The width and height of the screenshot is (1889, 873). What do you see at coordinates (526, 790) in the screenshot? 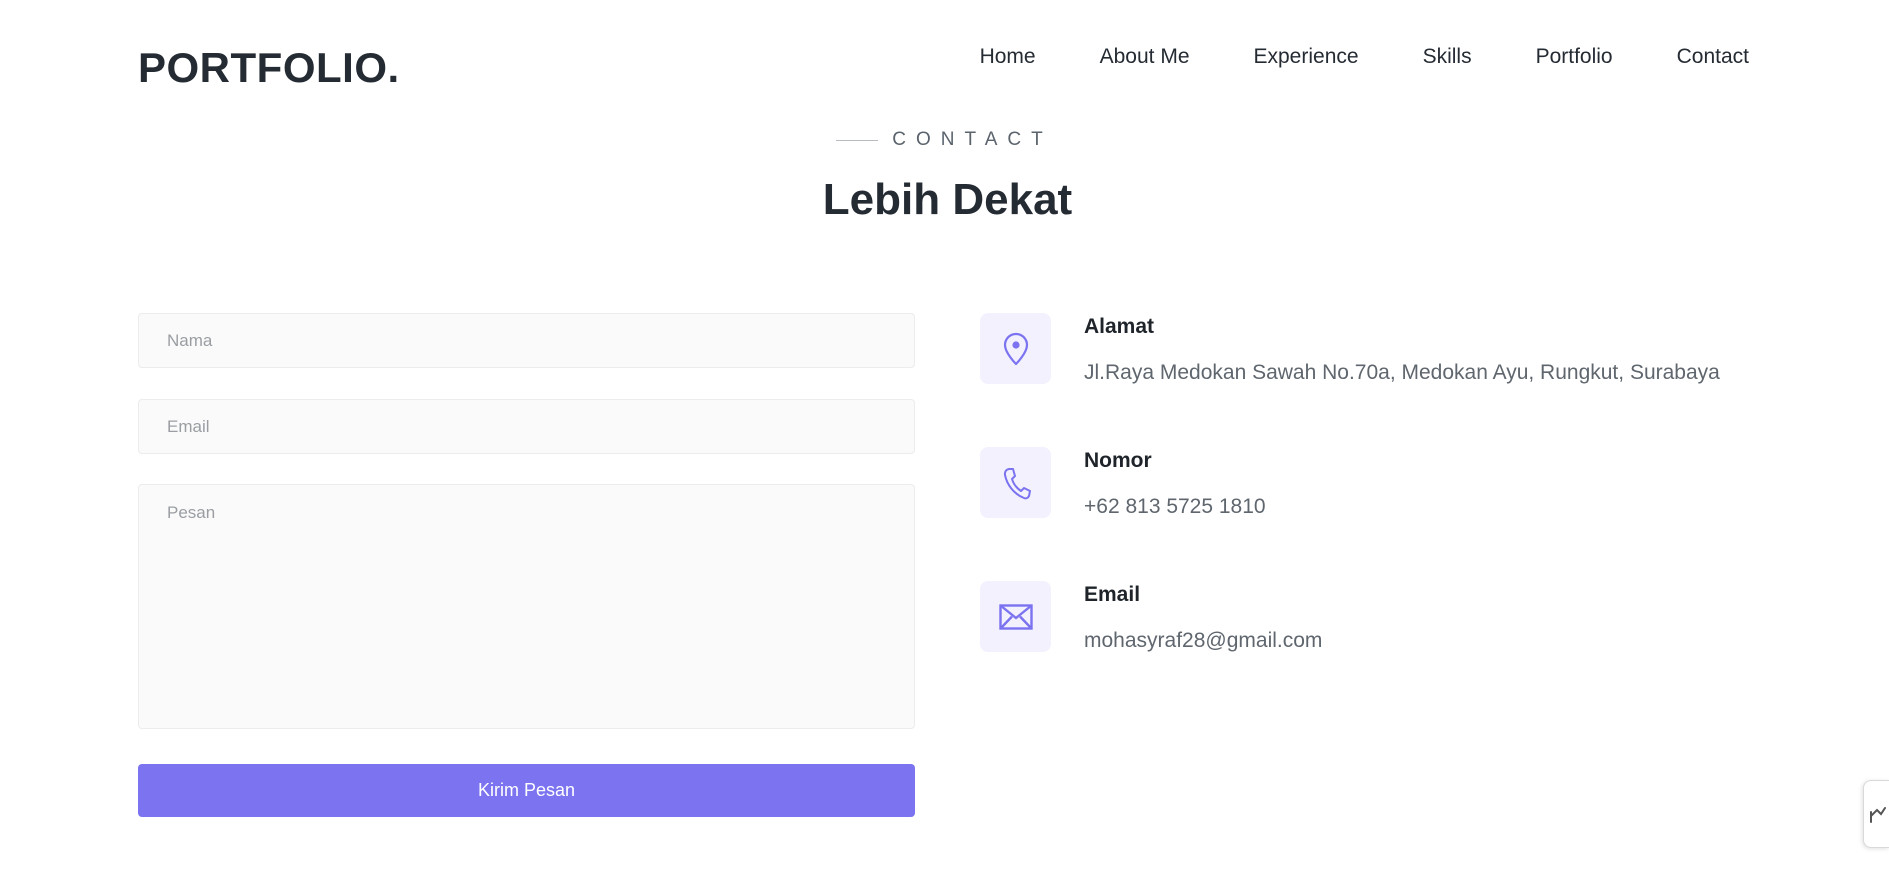
I see `send-message-button: Kirim Pesan` at bounding box center [526, 790].